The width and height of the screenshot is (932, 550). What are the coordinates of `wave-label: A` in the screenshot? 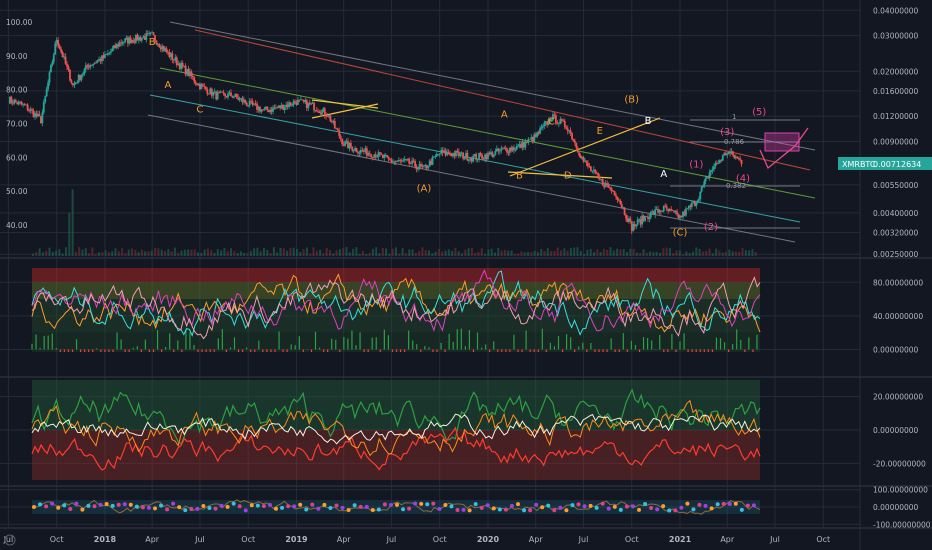 It's located at (167, 85).